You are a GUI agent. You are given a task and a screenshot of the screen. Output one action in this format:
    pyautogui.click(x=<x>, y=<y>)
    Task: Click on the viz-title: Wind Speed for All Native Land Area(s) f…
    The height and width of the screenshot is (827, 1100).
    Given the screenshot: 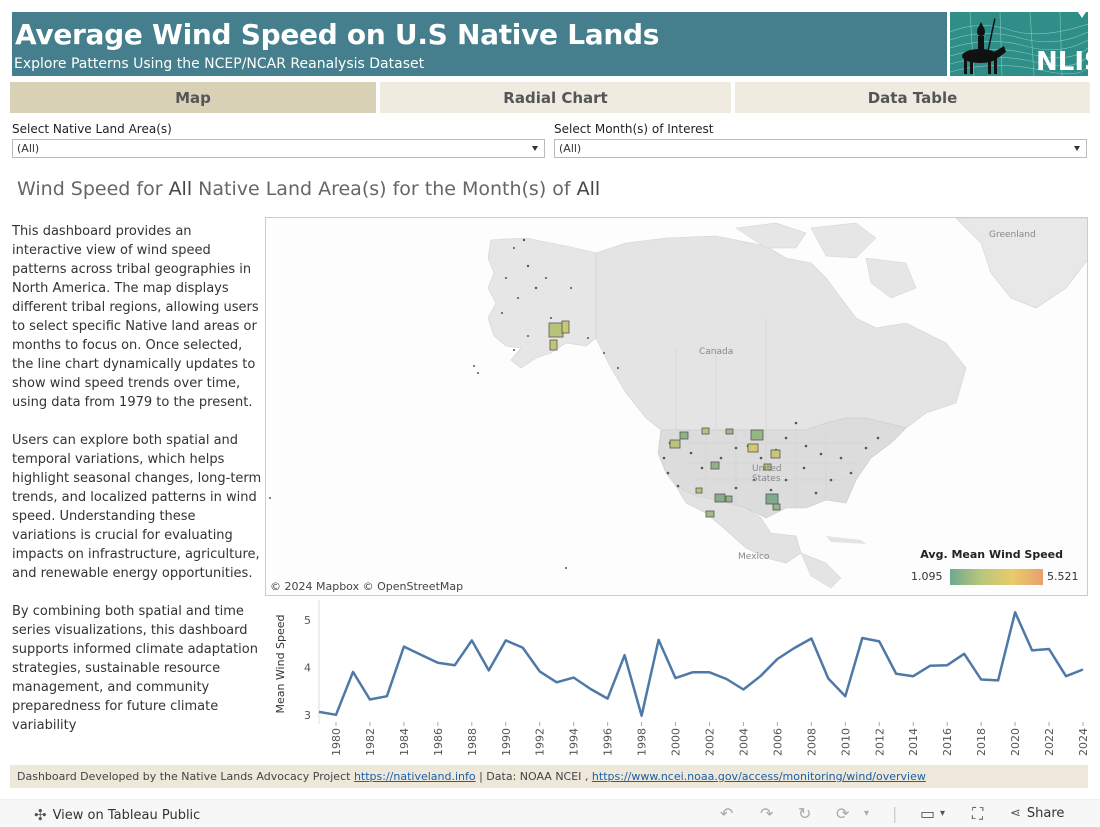 What is the action you would take?
    pyautogui.click(x=309, y=189)
    